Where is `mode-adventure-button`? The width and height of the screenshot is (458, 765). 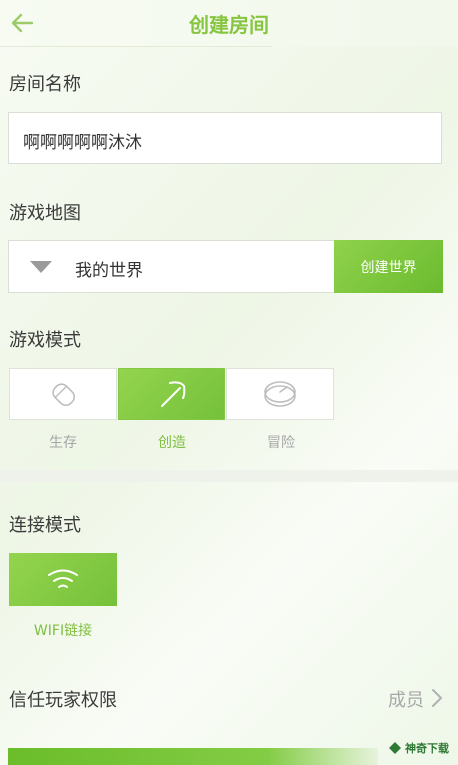 mode-adventure-button is located at coordinates (280, 394).